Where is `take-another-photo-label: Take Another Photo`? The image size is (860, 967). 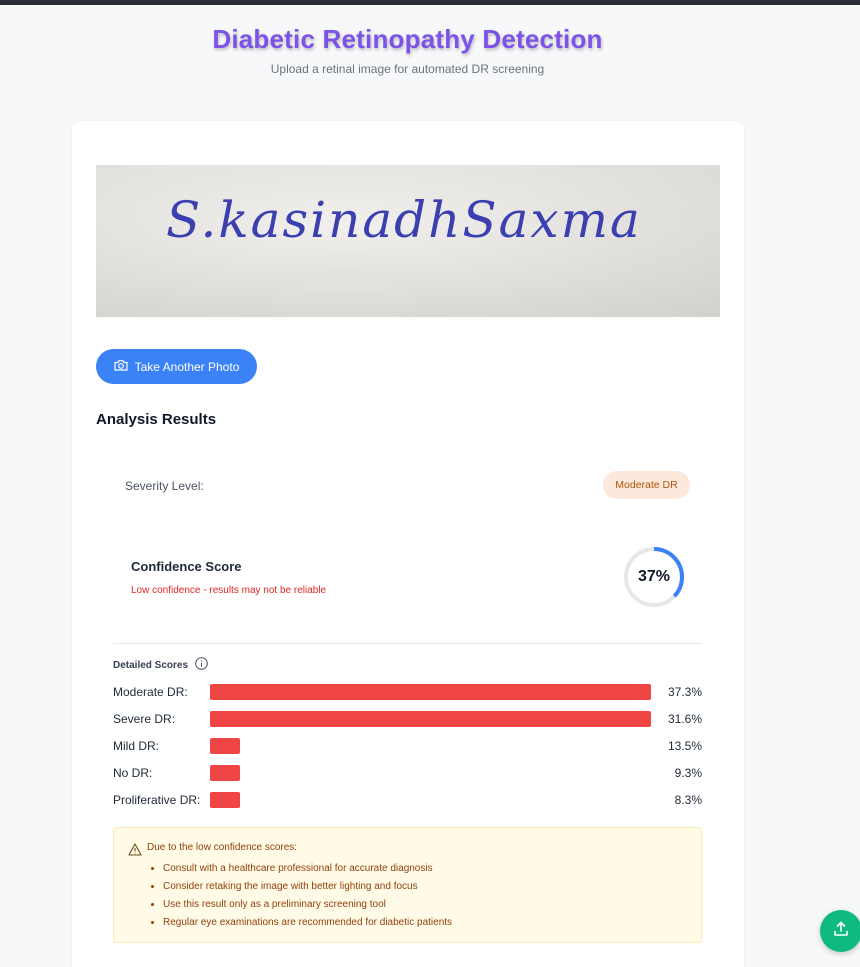 take-another-photo-label: Take Another Photo is located at coordinates (187, 366).